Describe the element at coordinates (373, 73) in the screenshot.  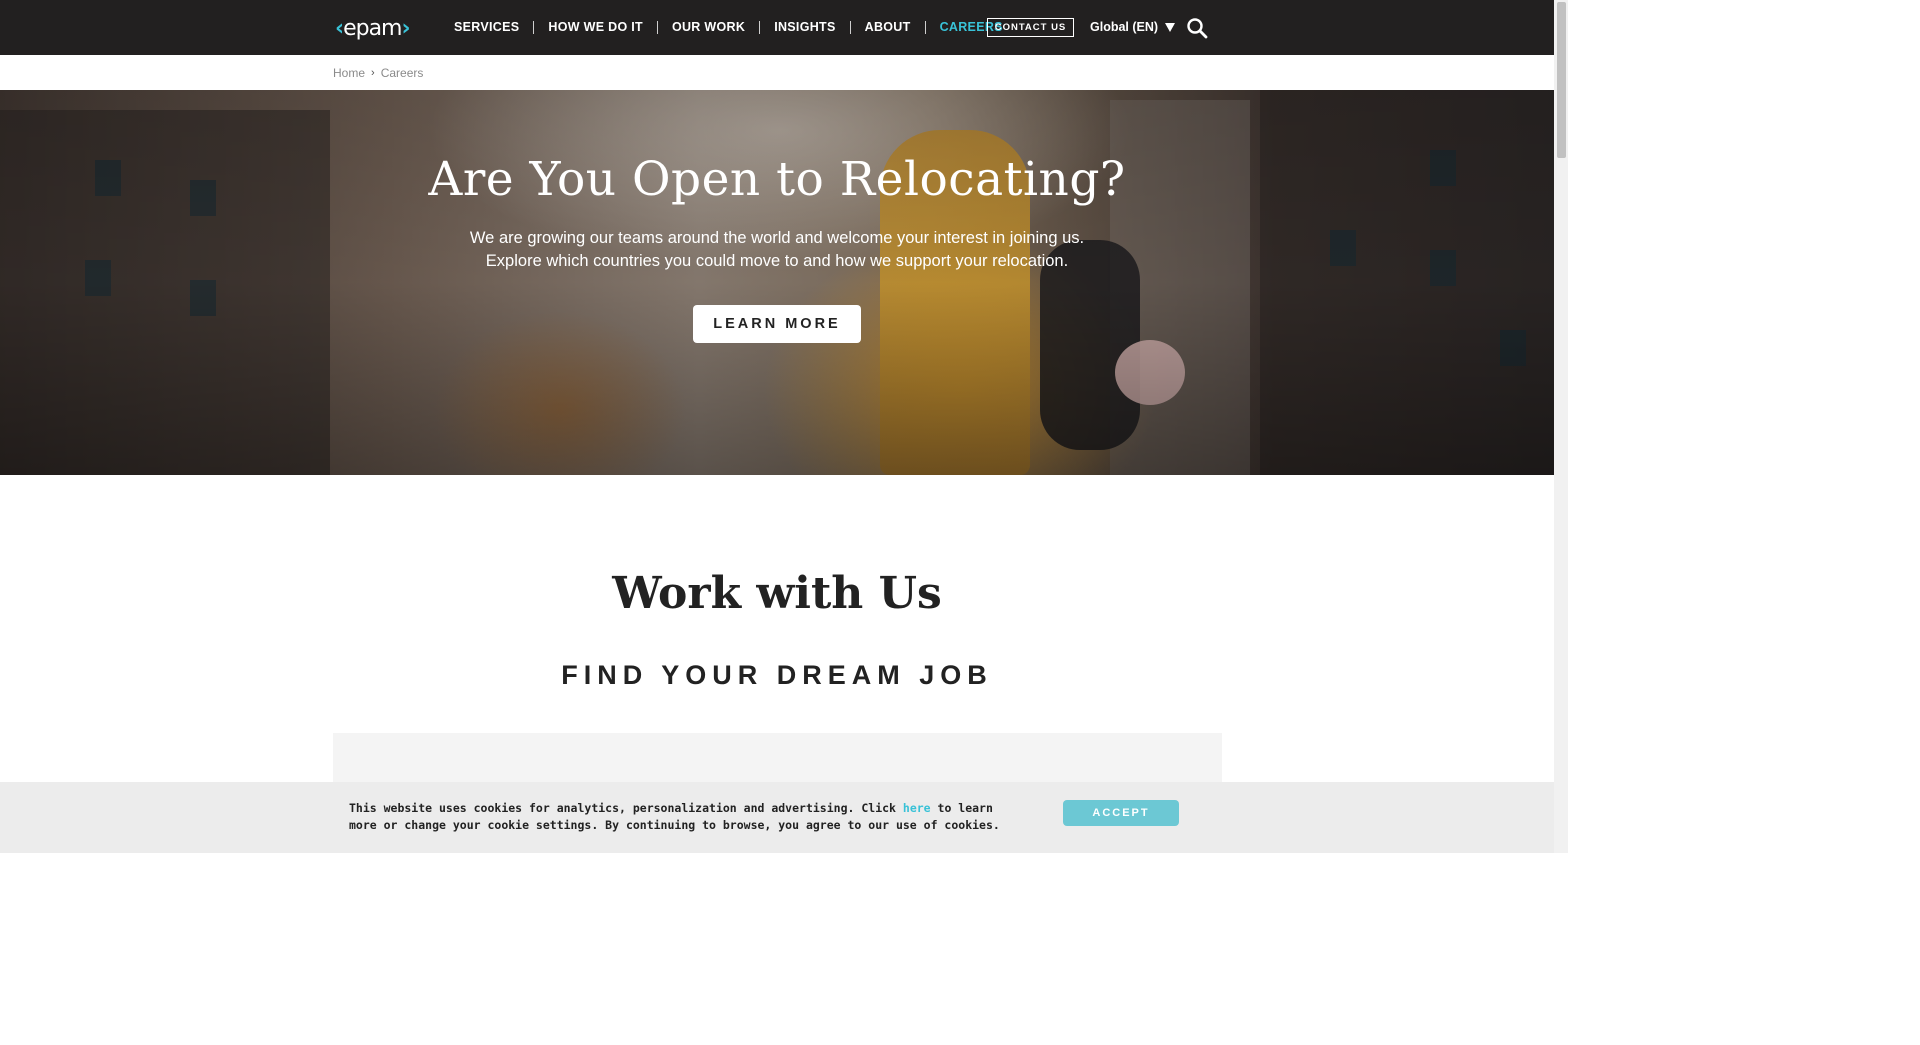
I see `chevron-right-icon: ›` at that location.